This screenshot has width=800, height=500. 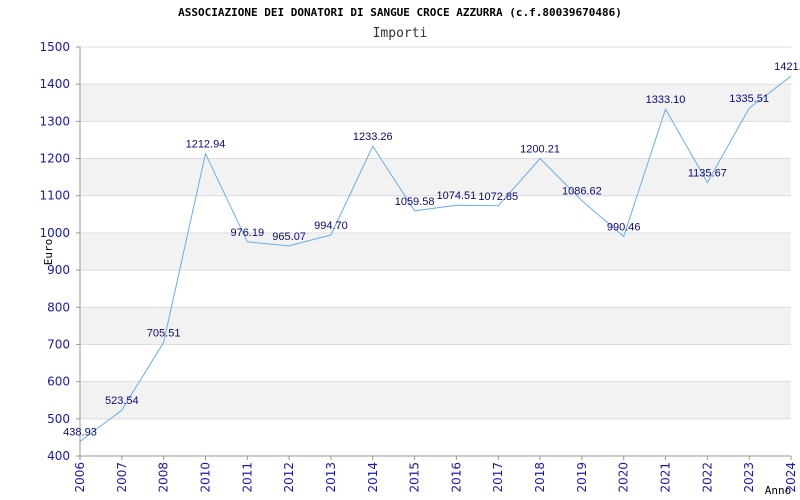 What do you see at coordinates (54, 196) in the screenshot?
I see `y-tick-label: 1100` at bounding box center [54, 196].